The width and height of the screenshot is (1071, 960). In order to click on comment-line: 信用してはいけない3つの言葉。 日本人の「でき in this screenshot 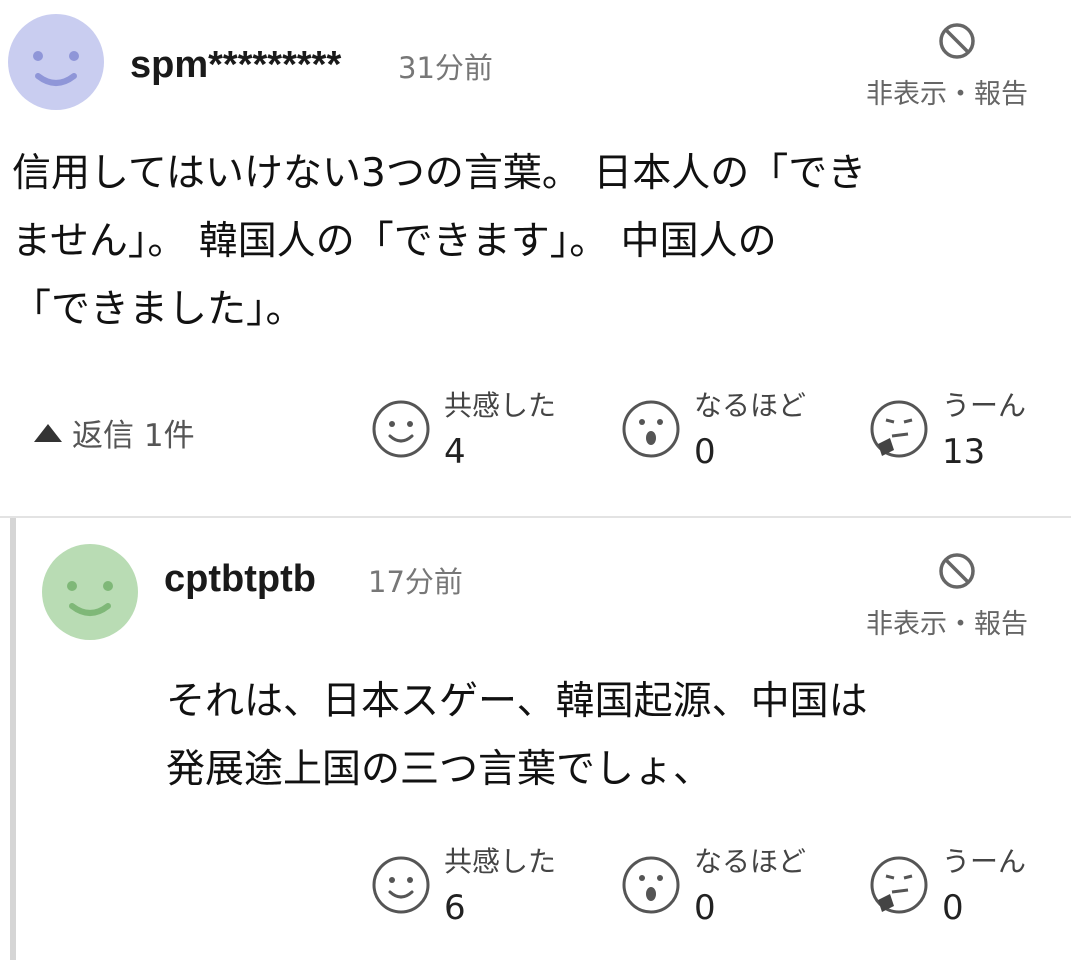, I will do `click(439, 173)`.